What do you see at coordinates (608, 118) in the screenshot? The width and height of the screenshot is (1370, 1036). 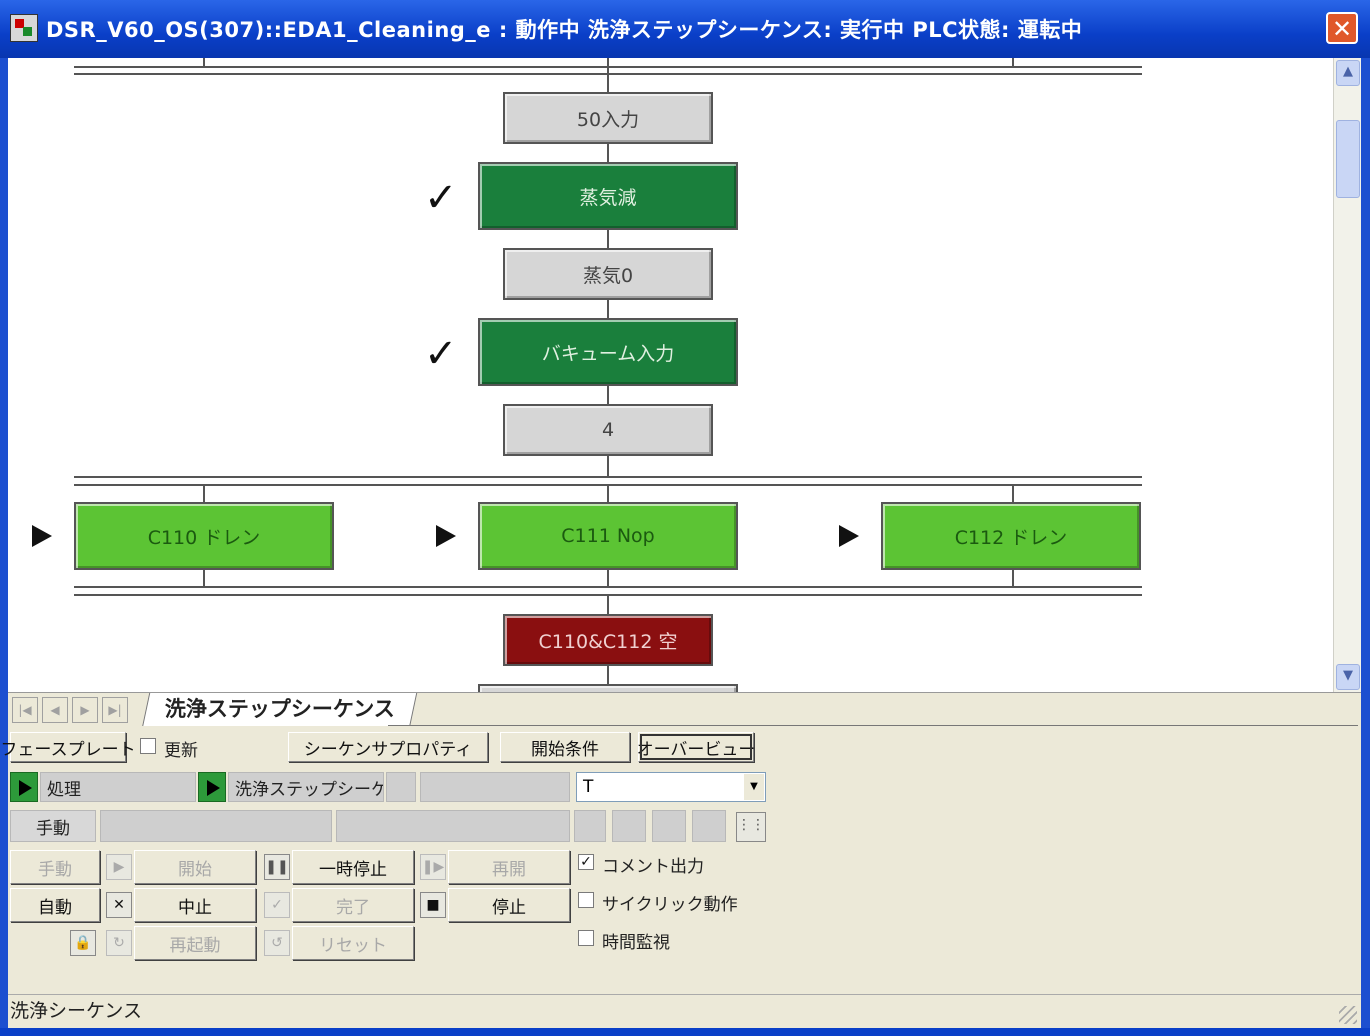 I see `step-50-input: 50入力` at bounding box center [608, 118].